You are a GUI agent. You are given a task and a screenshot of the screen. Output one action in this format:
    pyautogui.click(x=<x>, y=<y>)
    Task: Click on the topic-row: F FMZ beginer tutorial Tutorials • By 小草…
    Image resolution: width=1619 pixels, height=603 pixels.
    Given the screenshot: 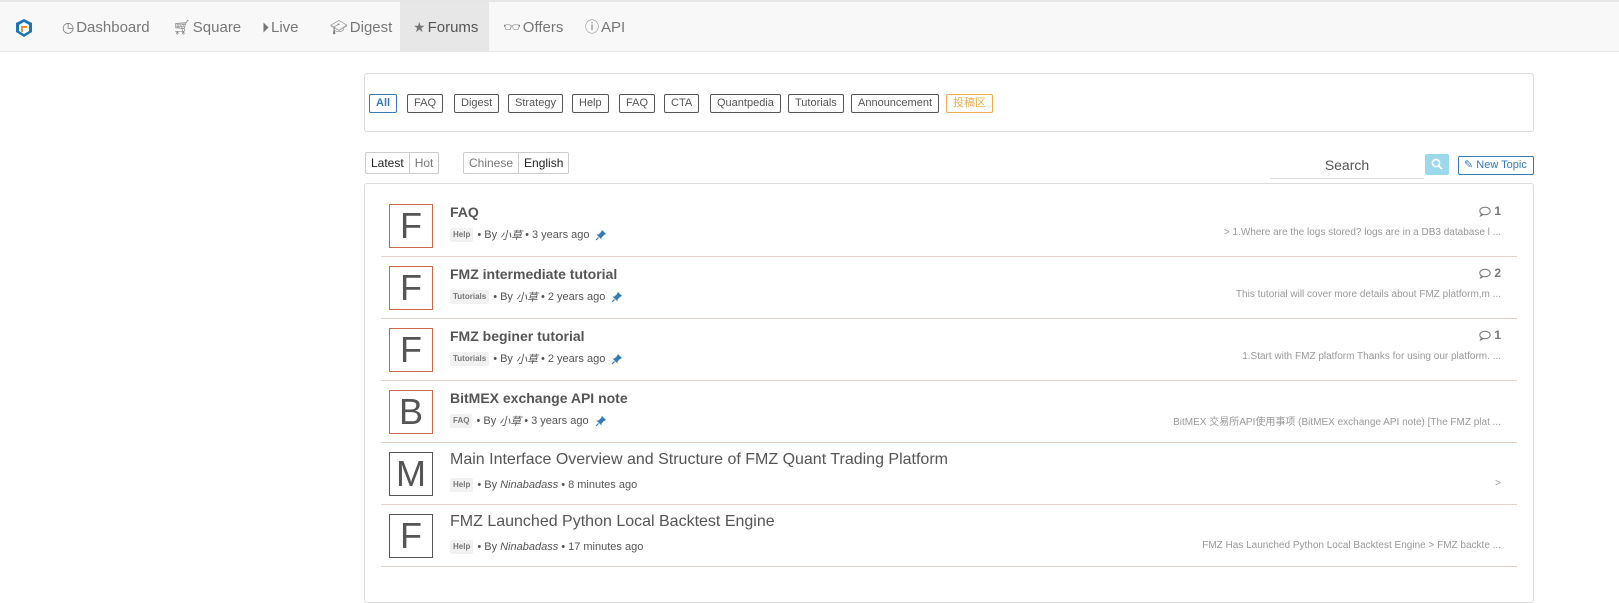 What is the action you would take?
    pyautogui.click(x=949, y=349)
    